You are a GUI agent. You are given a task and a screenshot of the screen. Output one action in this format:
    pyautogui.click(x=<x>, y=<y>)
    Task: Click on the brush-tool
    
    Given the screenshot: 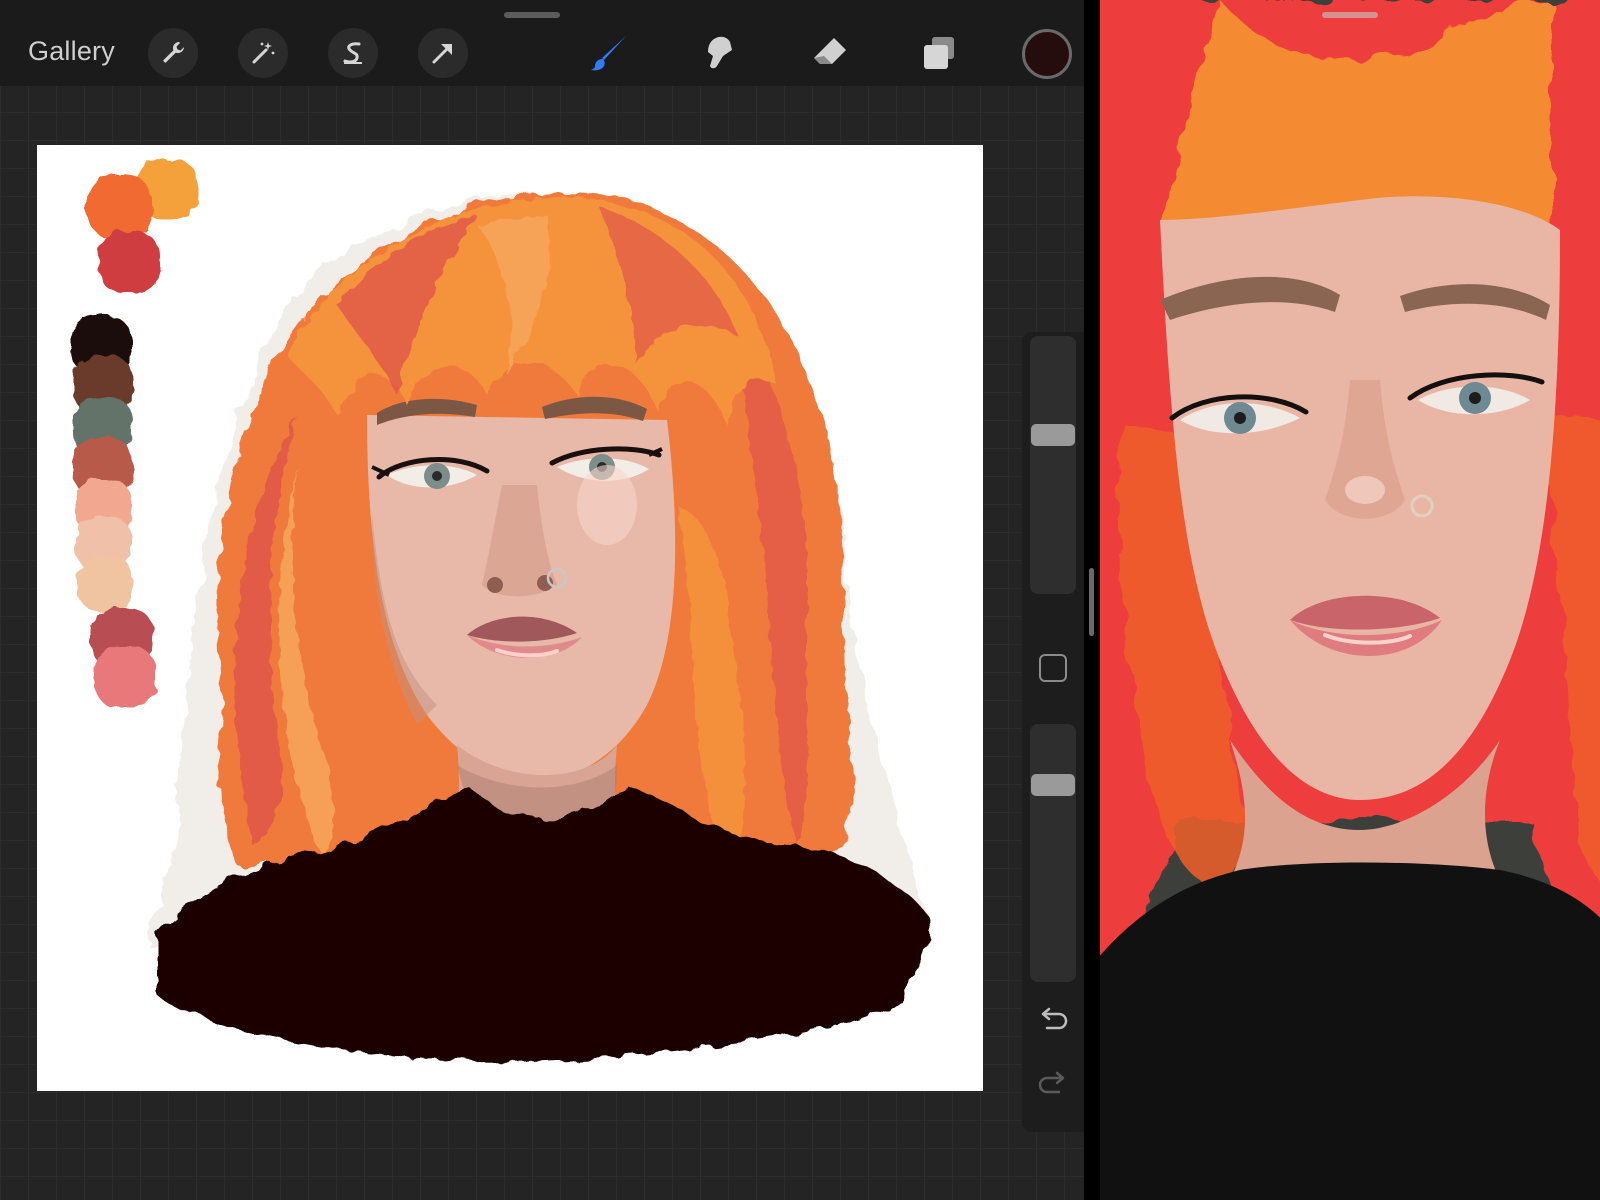 What is the action you would take?
    pyautogui.click(x=609, y=53)
    